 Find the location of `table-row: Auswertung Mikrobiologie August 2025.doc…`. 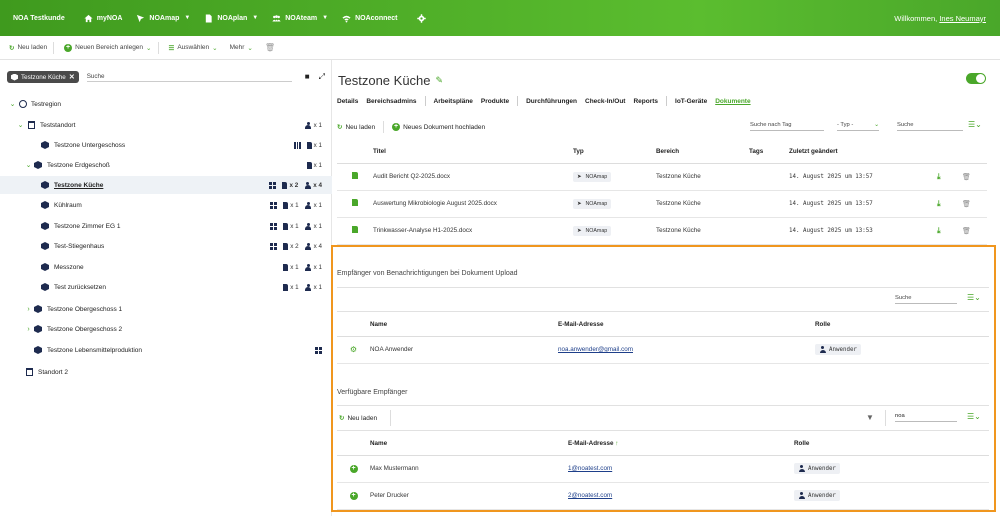

table-row: Auswertung Mikrobiologie August 2025.doc… is located at coordinates (662, 204).